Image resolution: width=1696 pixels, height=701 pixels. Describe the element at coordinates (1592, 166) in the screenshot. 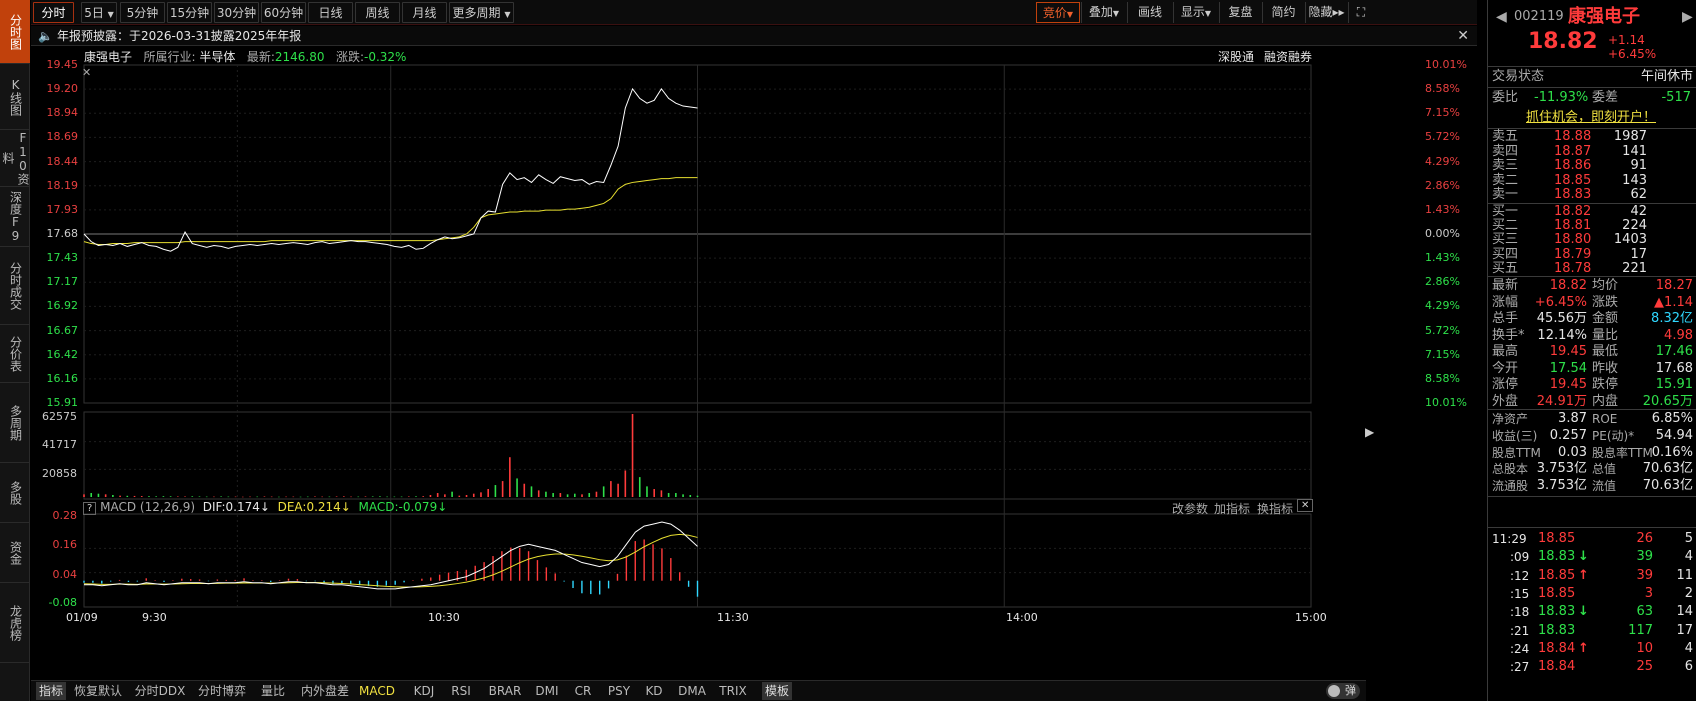

I see `orderbook-row: 卖三 18.86 91` at that location.